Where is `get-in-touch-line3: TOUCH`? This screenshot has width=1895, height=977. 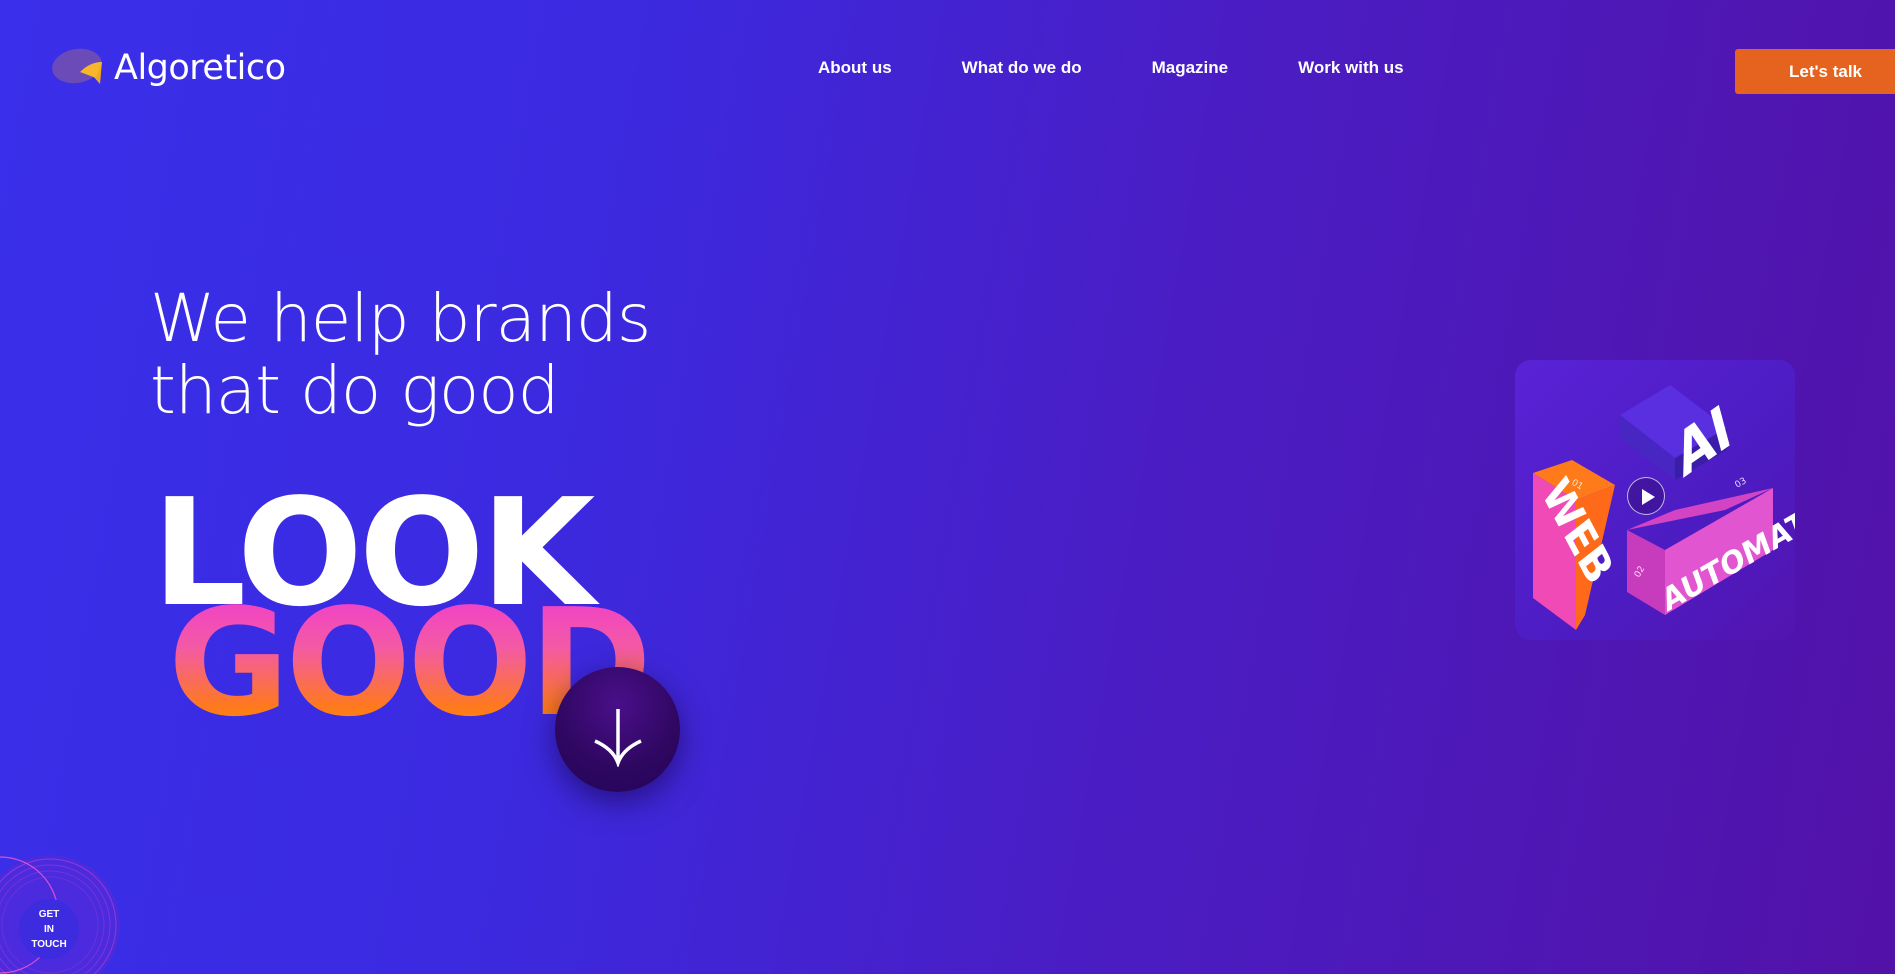
get-in-touch-line3: TOUCH is located at coordinates (49, 944).